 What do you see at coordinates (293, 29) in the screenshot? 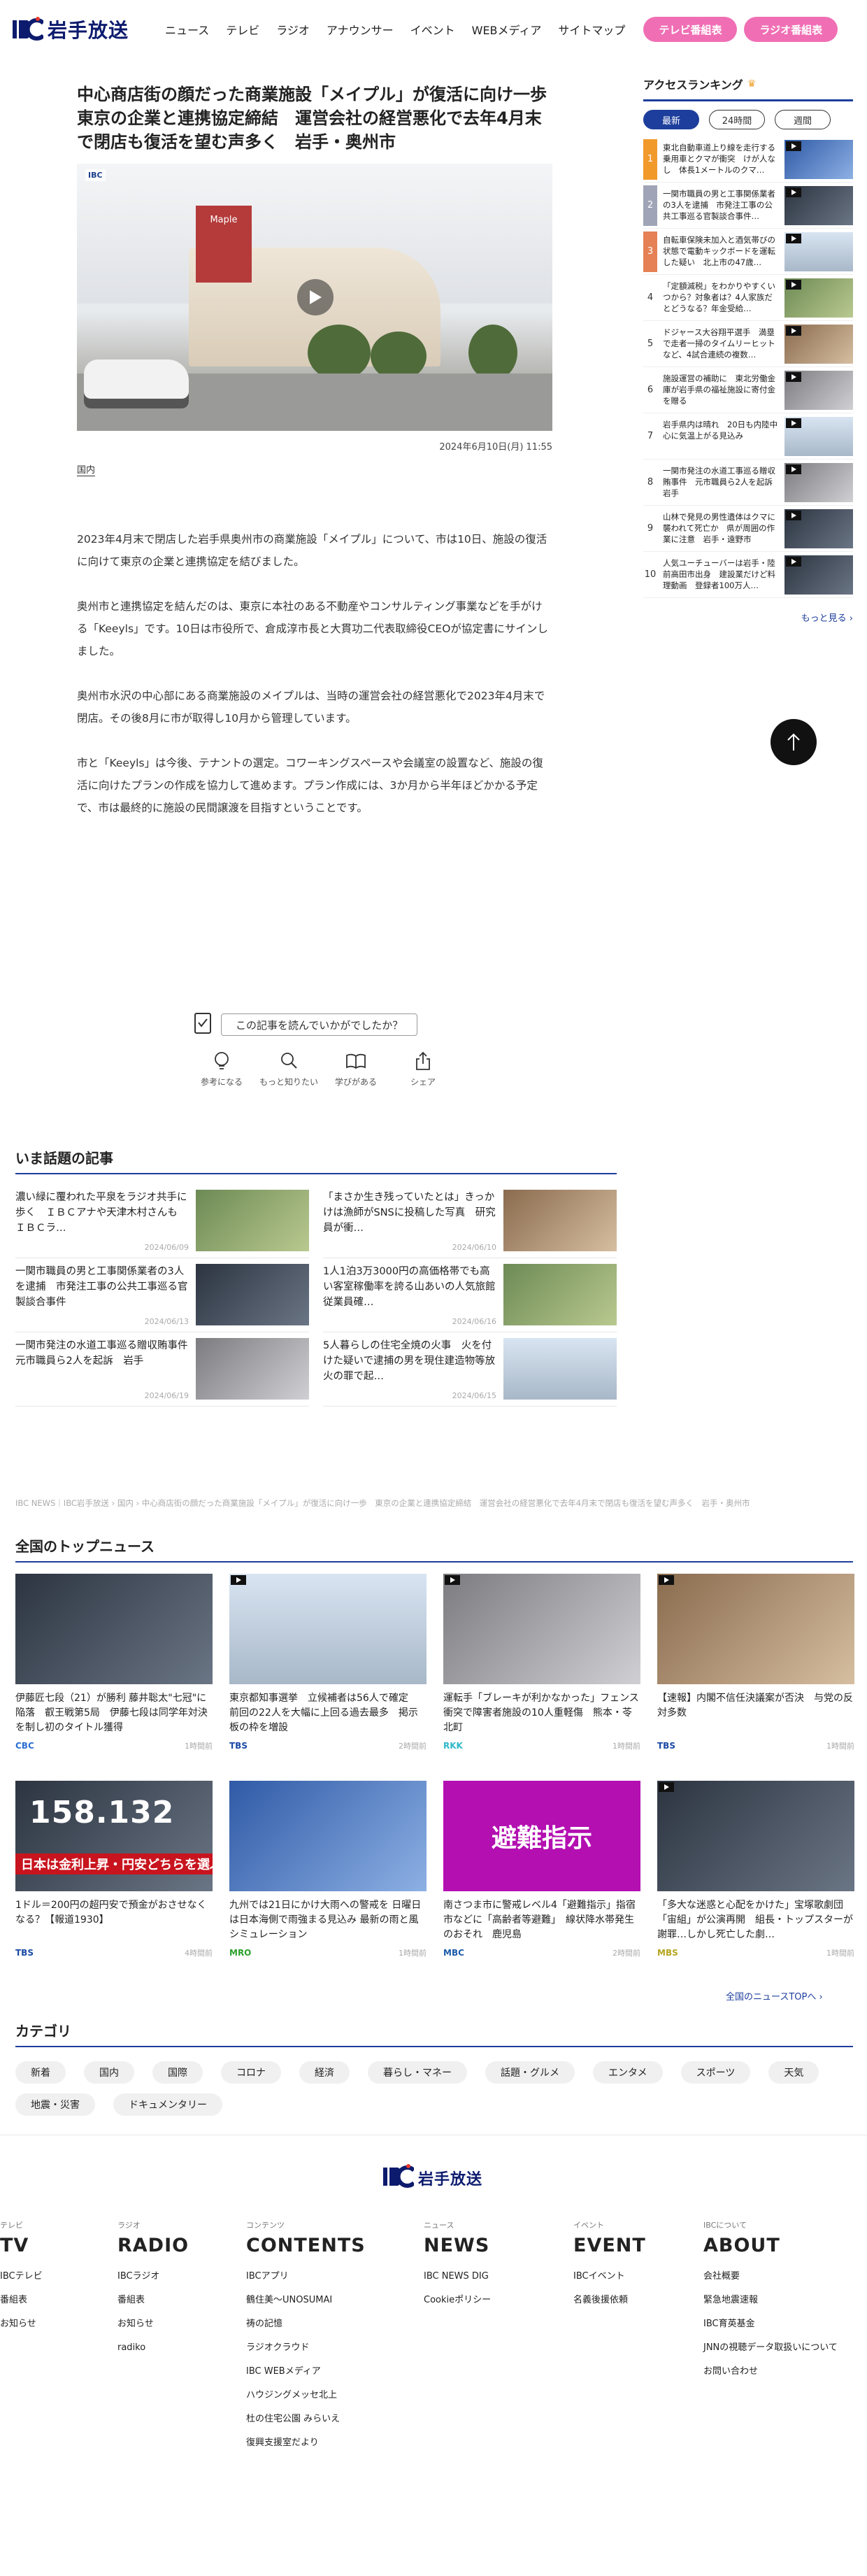
I see `nav-radio: ラジオ` at bounding box center [293, 29].